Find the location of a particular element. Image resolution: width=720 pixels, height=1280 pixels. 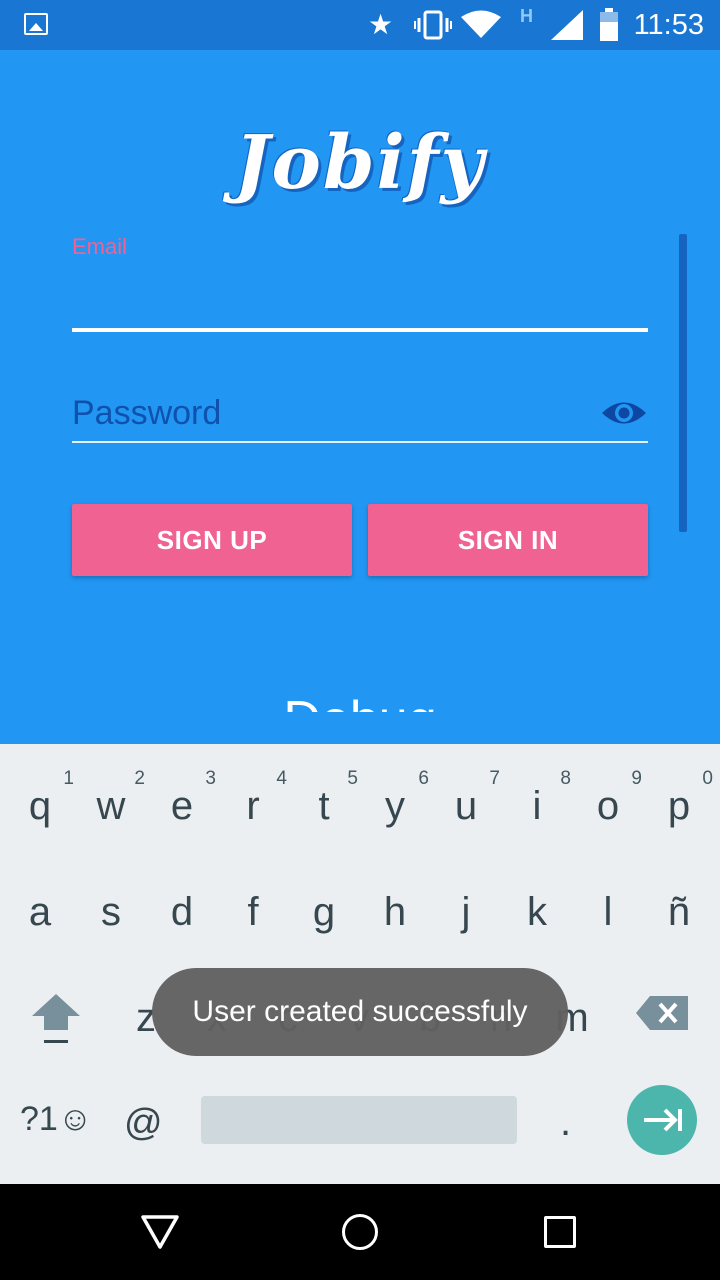

battery-icon is located at coordinates (609, 24).